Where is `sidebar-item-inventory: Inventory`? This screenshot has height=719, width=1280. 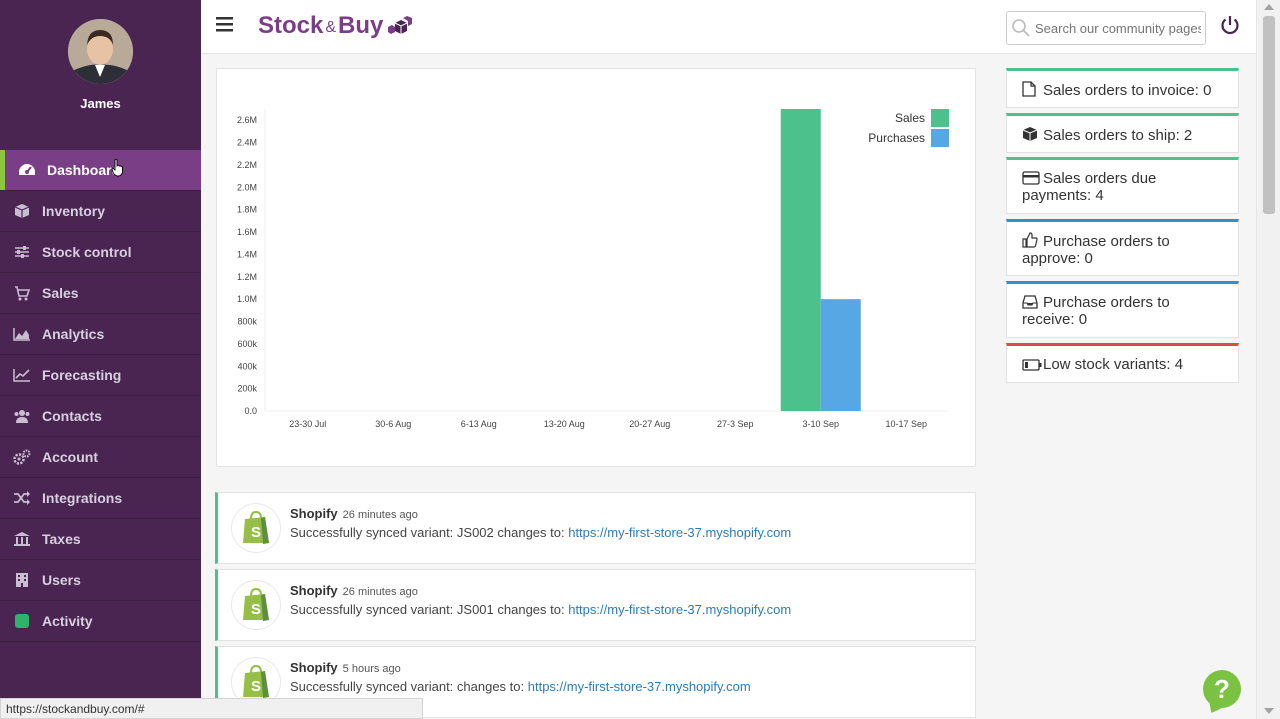
sidebar-item-inventory: Inventory is located at coordinates (100, 211).